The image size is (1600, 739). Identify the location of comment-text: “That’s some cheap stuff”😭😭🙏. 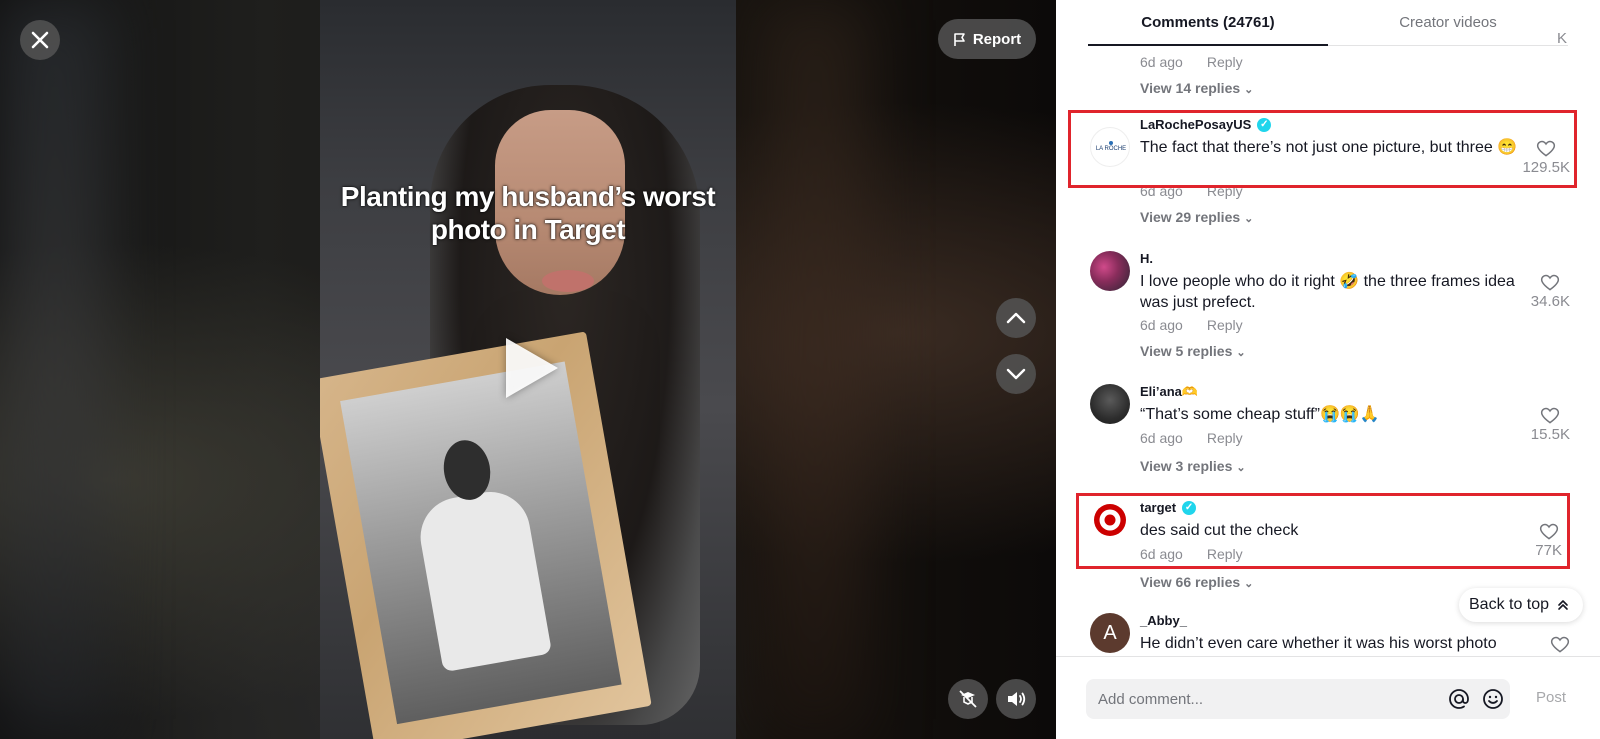
(1260, 414).